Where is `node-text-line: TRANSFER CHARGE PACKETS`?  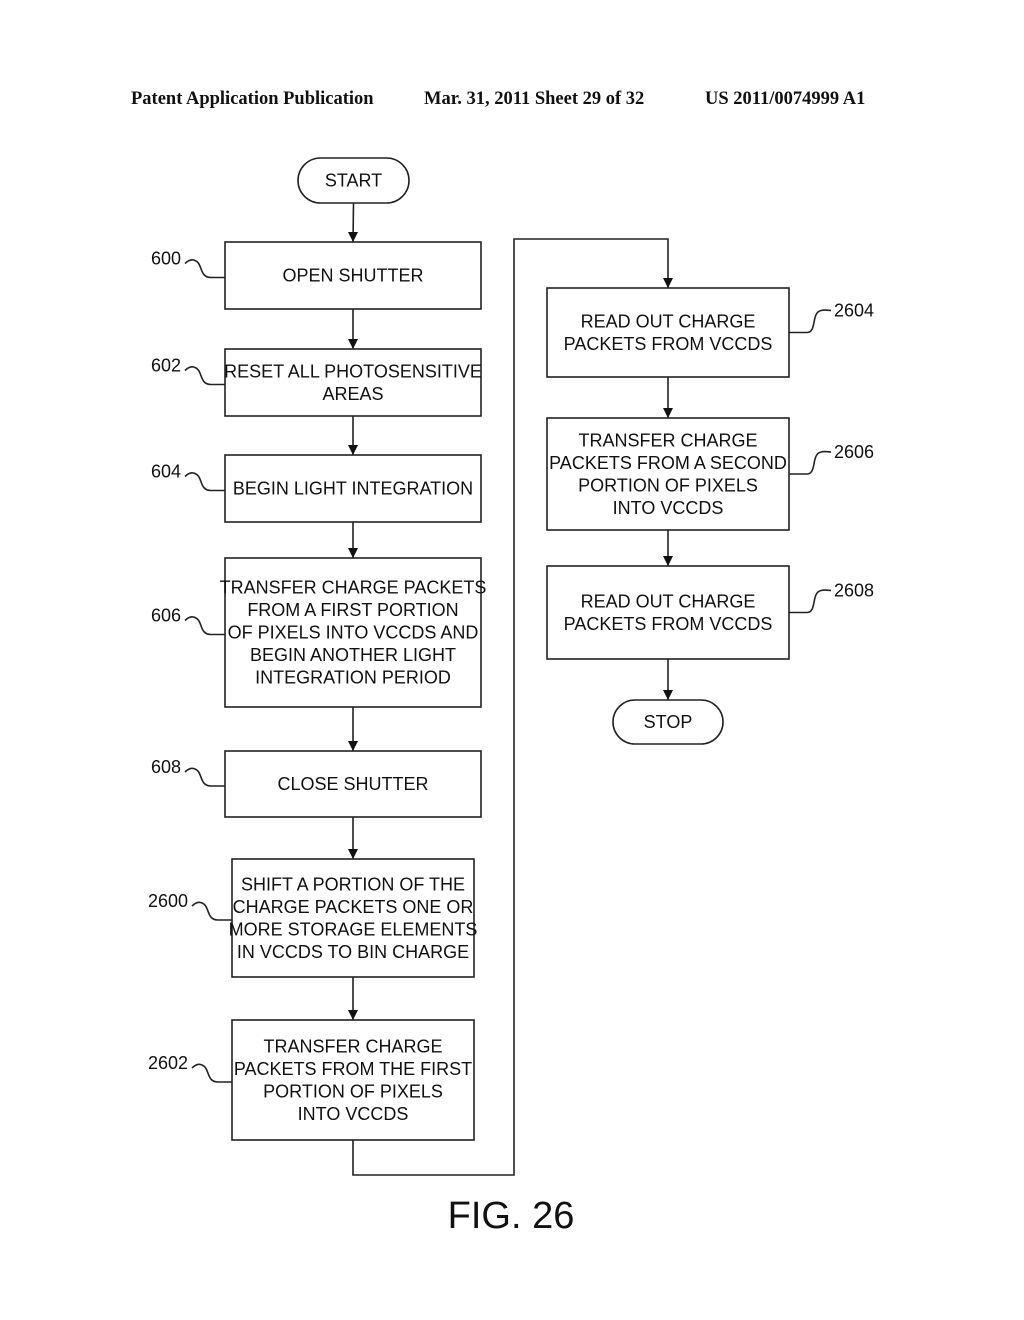 node-text-line: TRANSFER CHARGE PACKETS is located at coordinates (353, 588).